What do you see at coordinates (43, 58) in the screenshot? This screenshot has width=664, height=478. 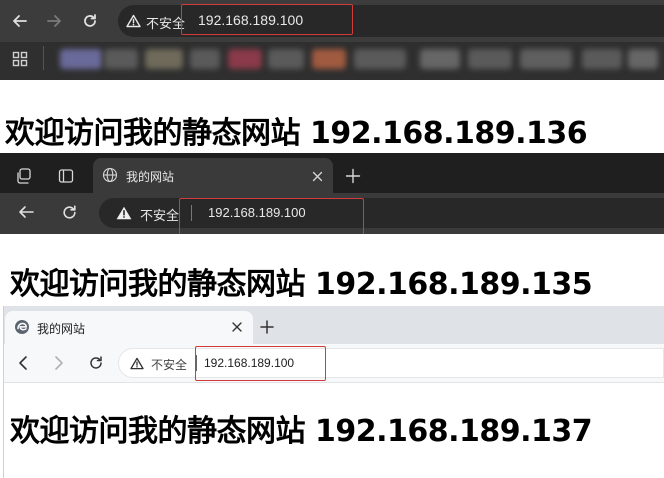 I see `bookmarks-divider` at bounding box center [43, 58].